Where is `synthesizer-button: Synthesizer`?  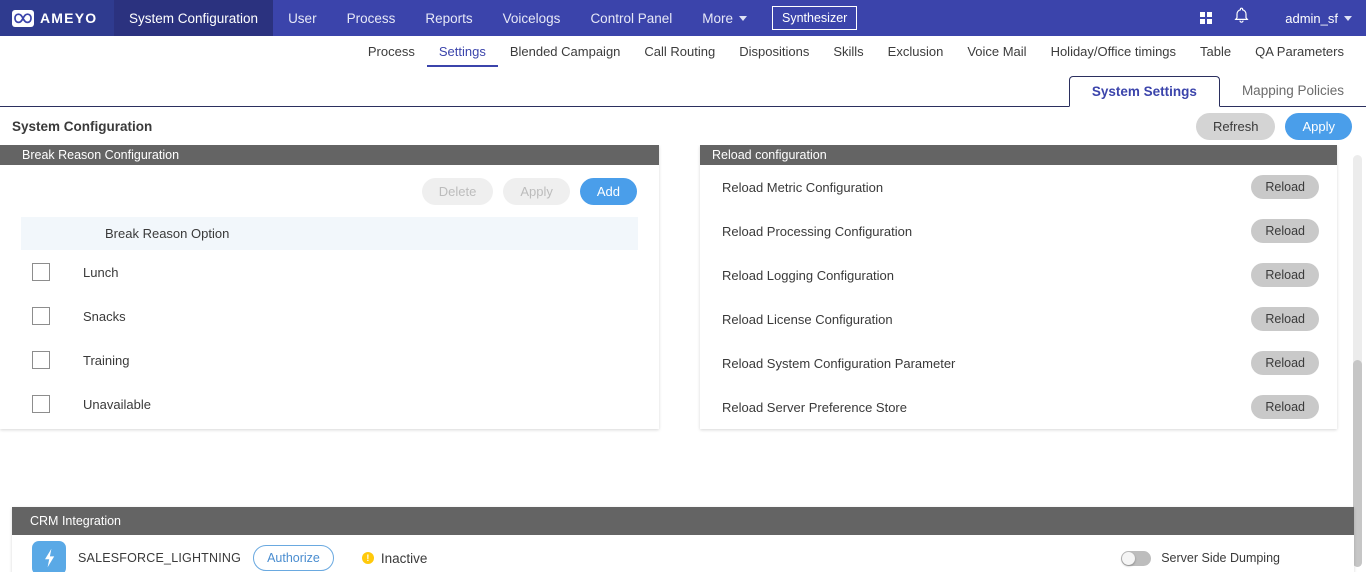 synthesizer-button: Synthesizer is located at coordinates (815, 18).